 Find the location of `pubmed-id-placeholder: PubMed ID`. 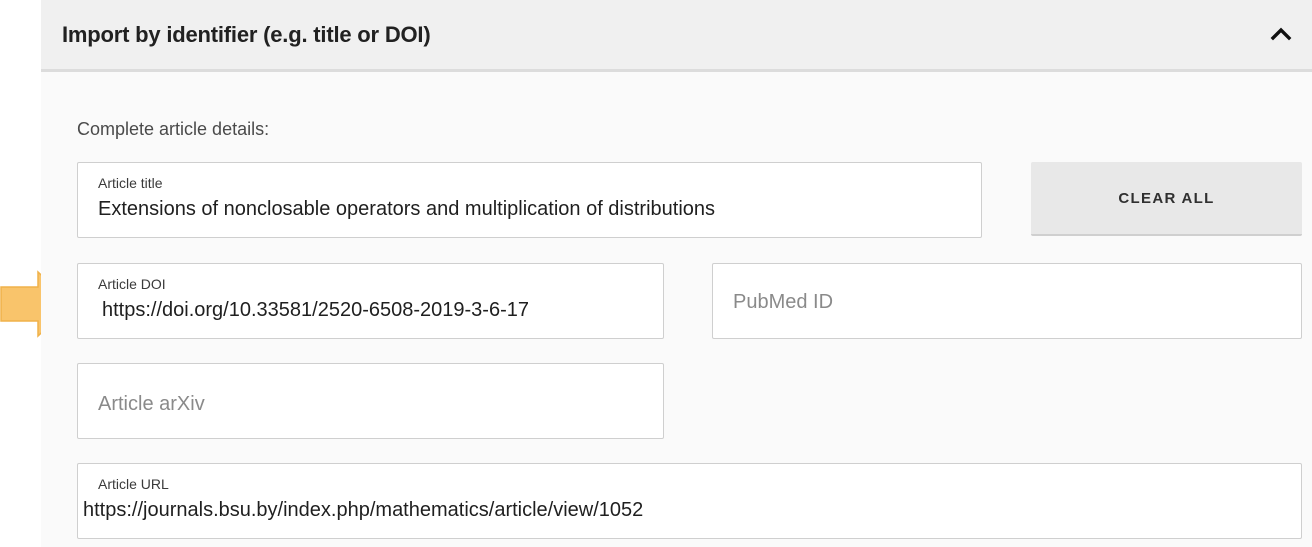

pubmed-id-placeholder: PubMed ID is located at coordinates (783, 302).